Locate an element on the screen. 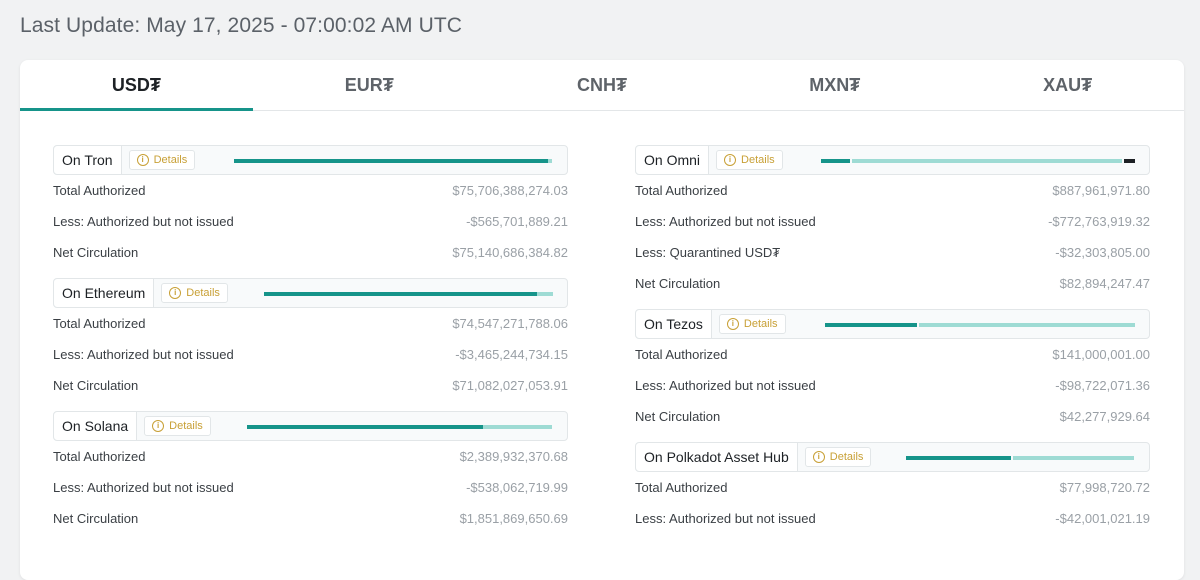  chain-name: On Tezos is located at coordinates (674, 324).